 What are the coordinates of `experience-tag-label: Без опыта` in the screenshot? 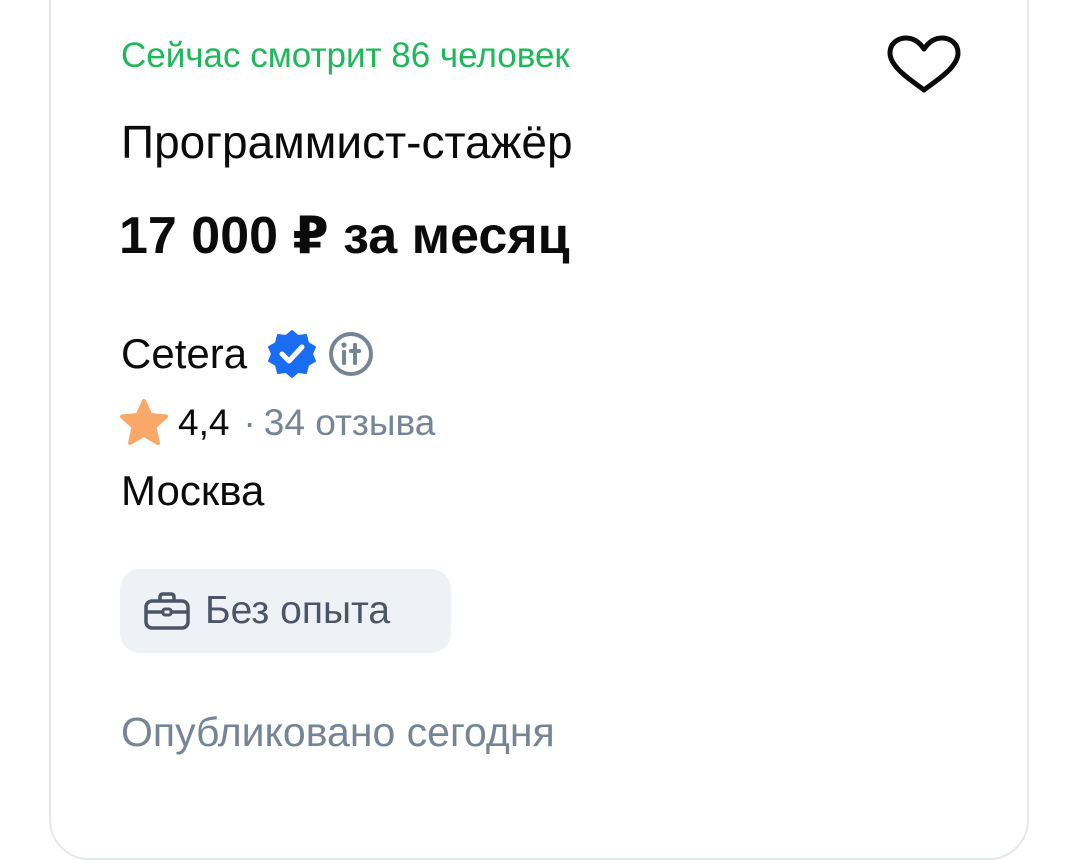 It's located at (298, 610).